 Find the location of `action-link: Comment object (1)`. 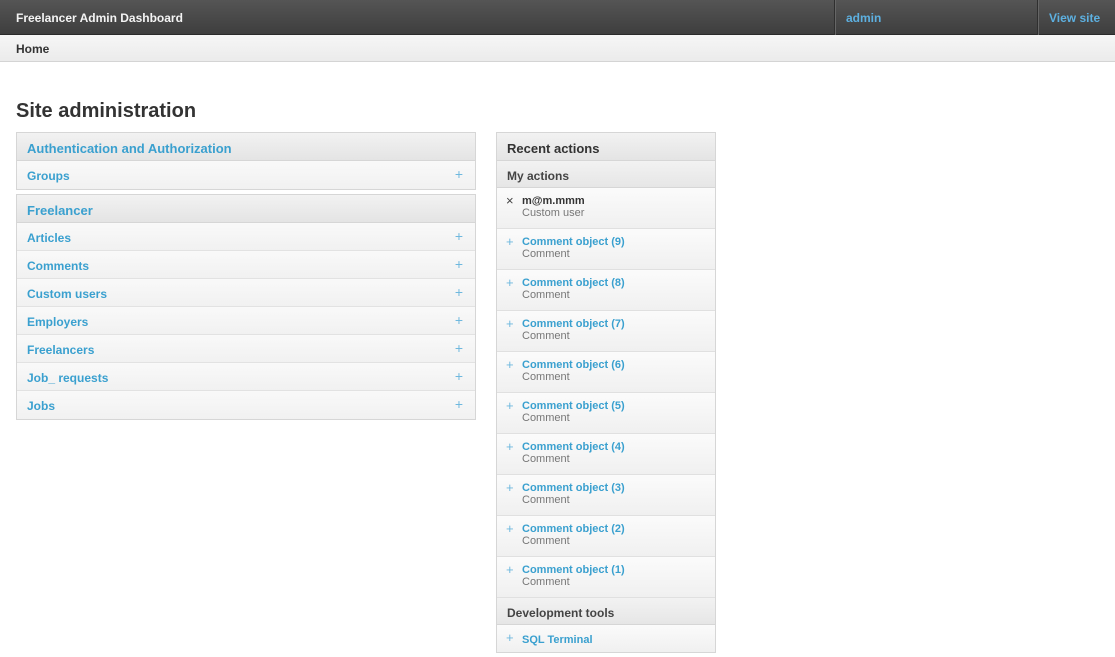

action-link: Comment object (1) is located at coordinates (618, 570).